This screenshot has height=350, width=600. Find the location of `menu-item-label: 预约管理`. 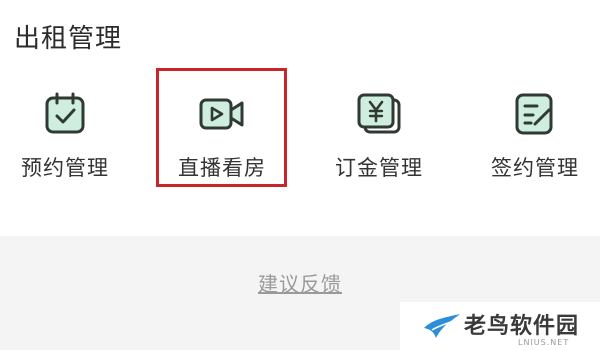

menu-item-label: 预约管理 is located at coordinates (65, 168).